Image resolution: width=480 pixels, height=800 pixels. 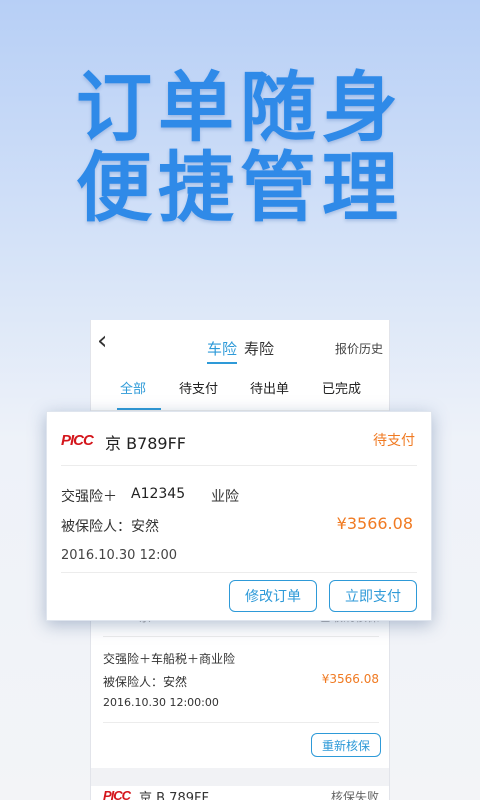 What do you see at coordinates (240, 187) in the screenshot?
I see `headline-line-2: 便捷管理` at bounding box center [240, 187].